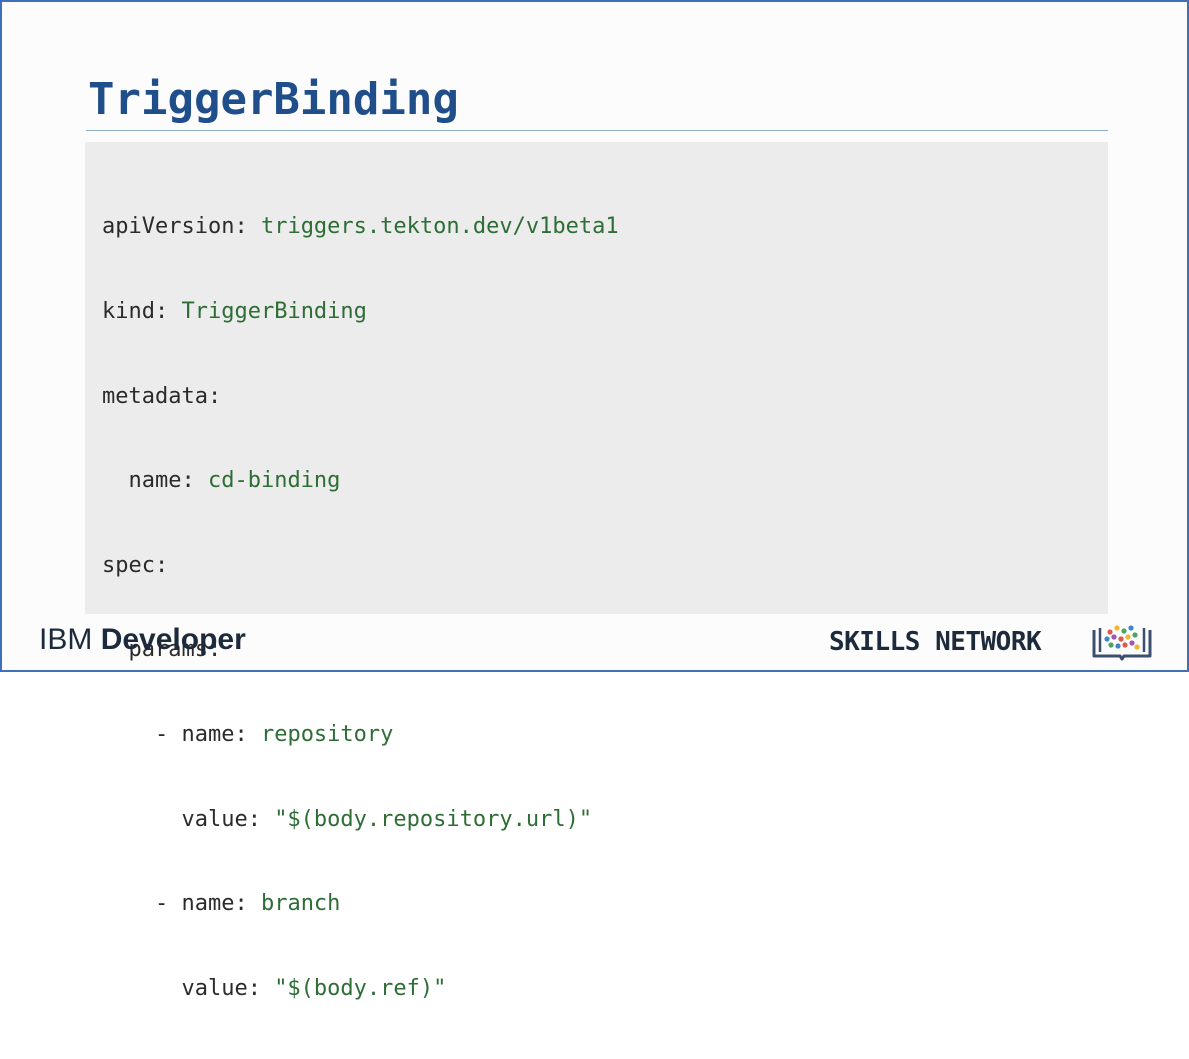  I want to click on code-key: spec:, so click(135, 565).